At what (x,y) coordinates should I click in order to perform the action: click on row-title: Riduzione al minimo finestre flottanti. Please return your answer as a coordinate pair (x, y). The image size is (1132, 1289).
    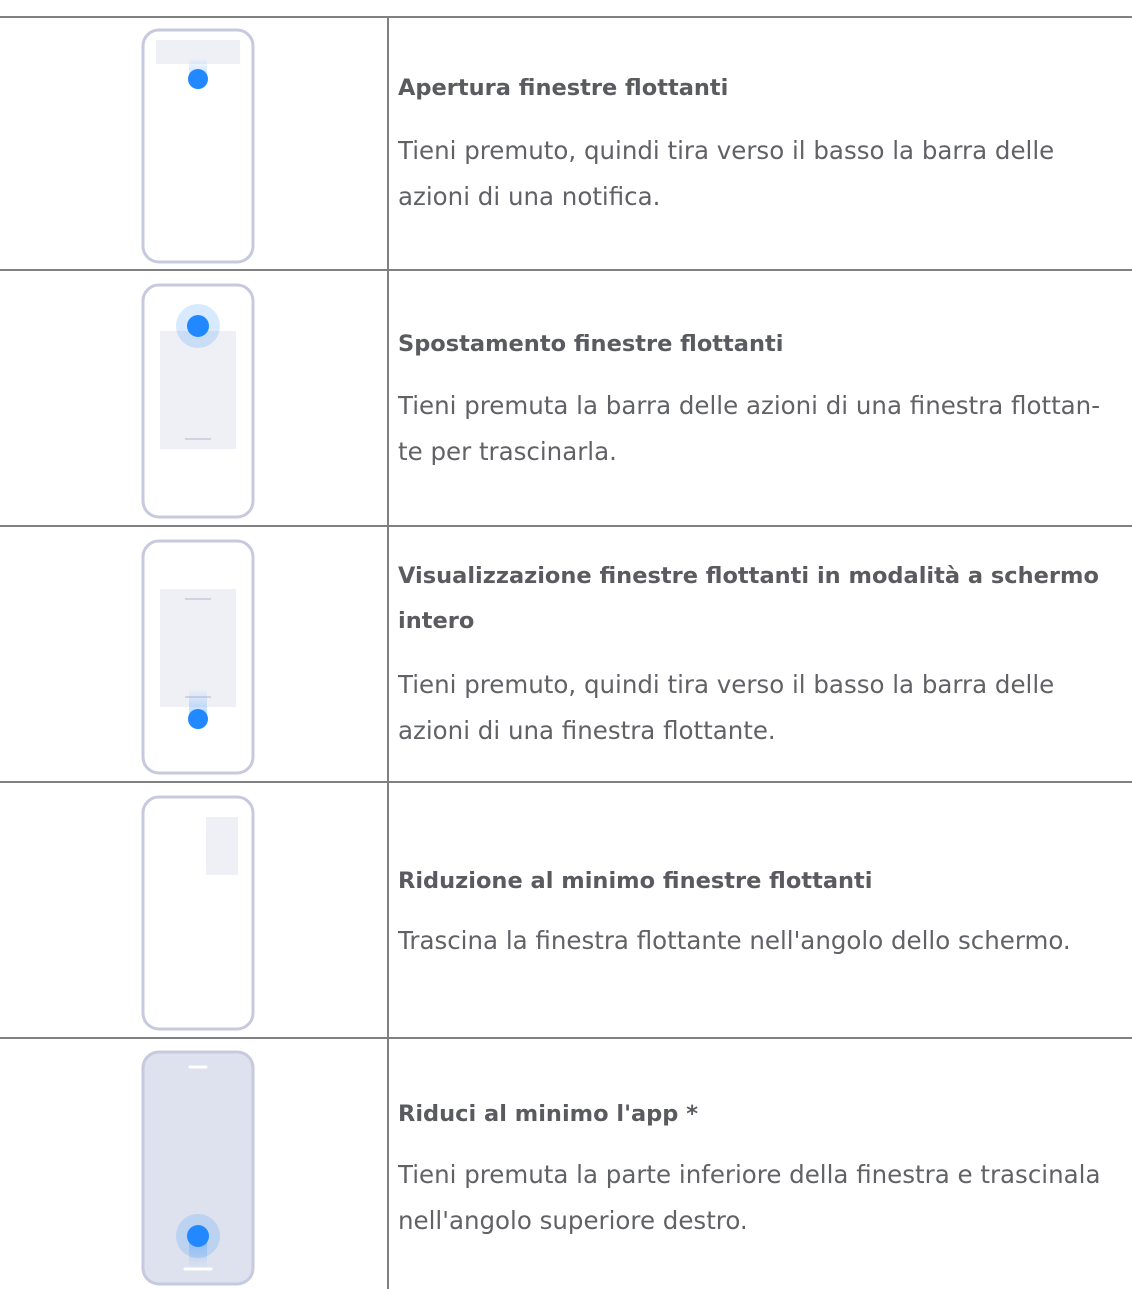
    Looking at the image, I should click on (635, 881).